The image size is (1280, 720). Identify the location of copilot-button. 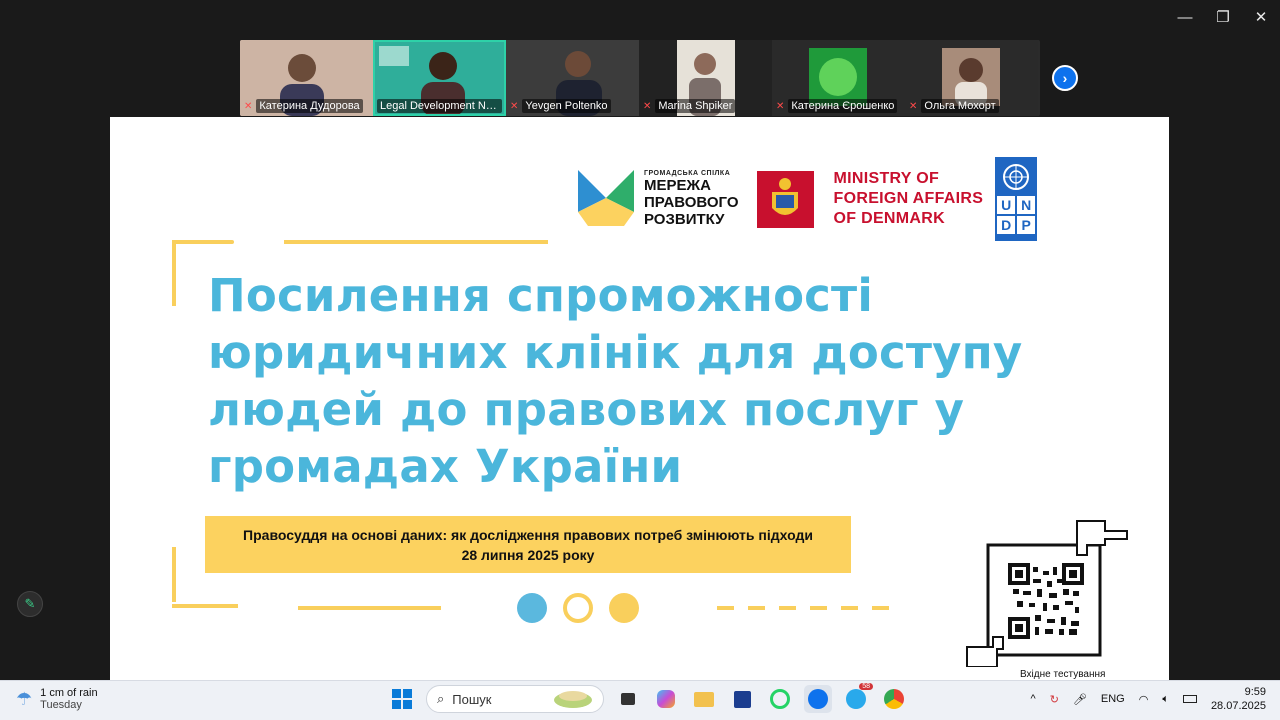
(666, 699).